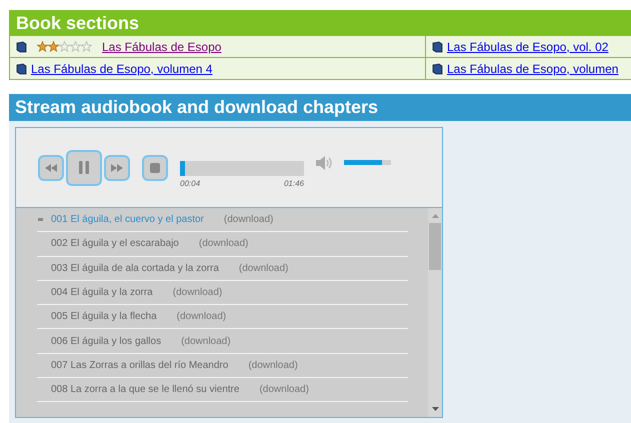  I want to click on fast-forward-button, so click(117, 167).